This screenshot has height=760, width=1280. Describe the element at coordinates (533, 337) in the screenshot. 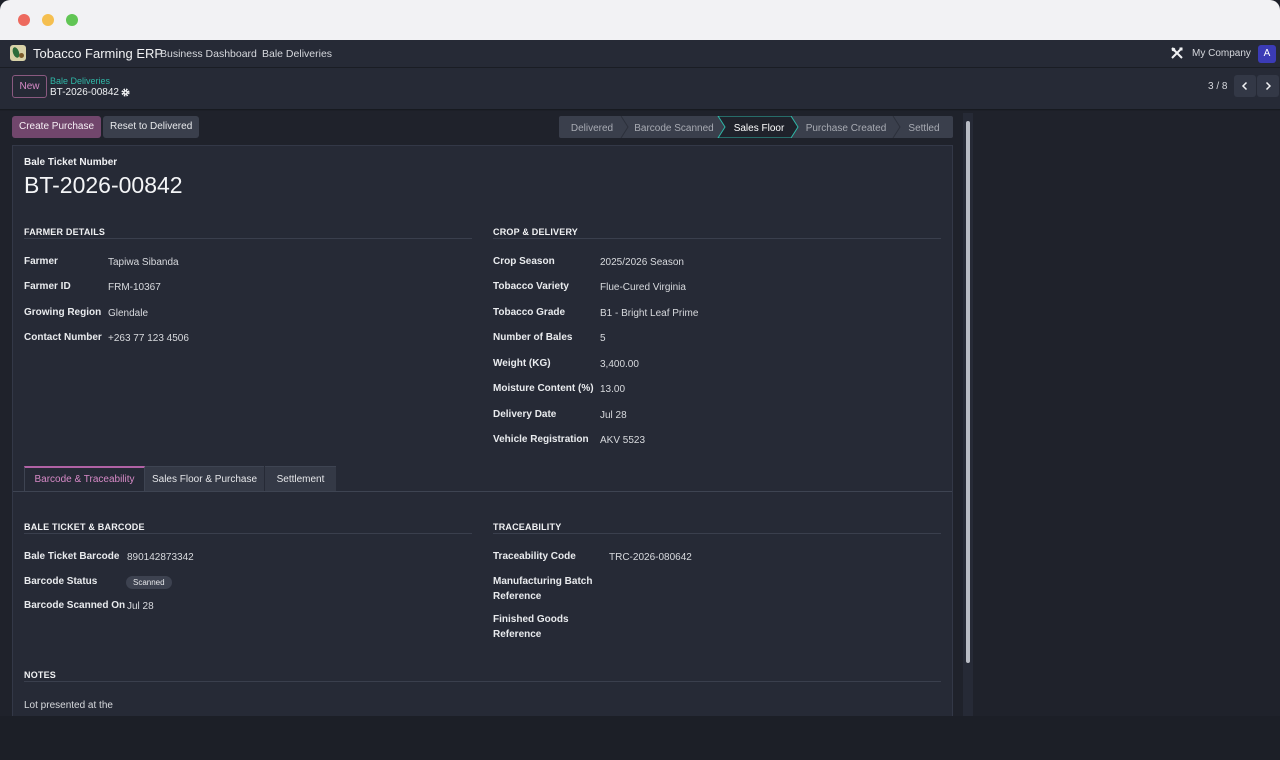

I see `number-of-bales-label: Number of Bales` at that location.